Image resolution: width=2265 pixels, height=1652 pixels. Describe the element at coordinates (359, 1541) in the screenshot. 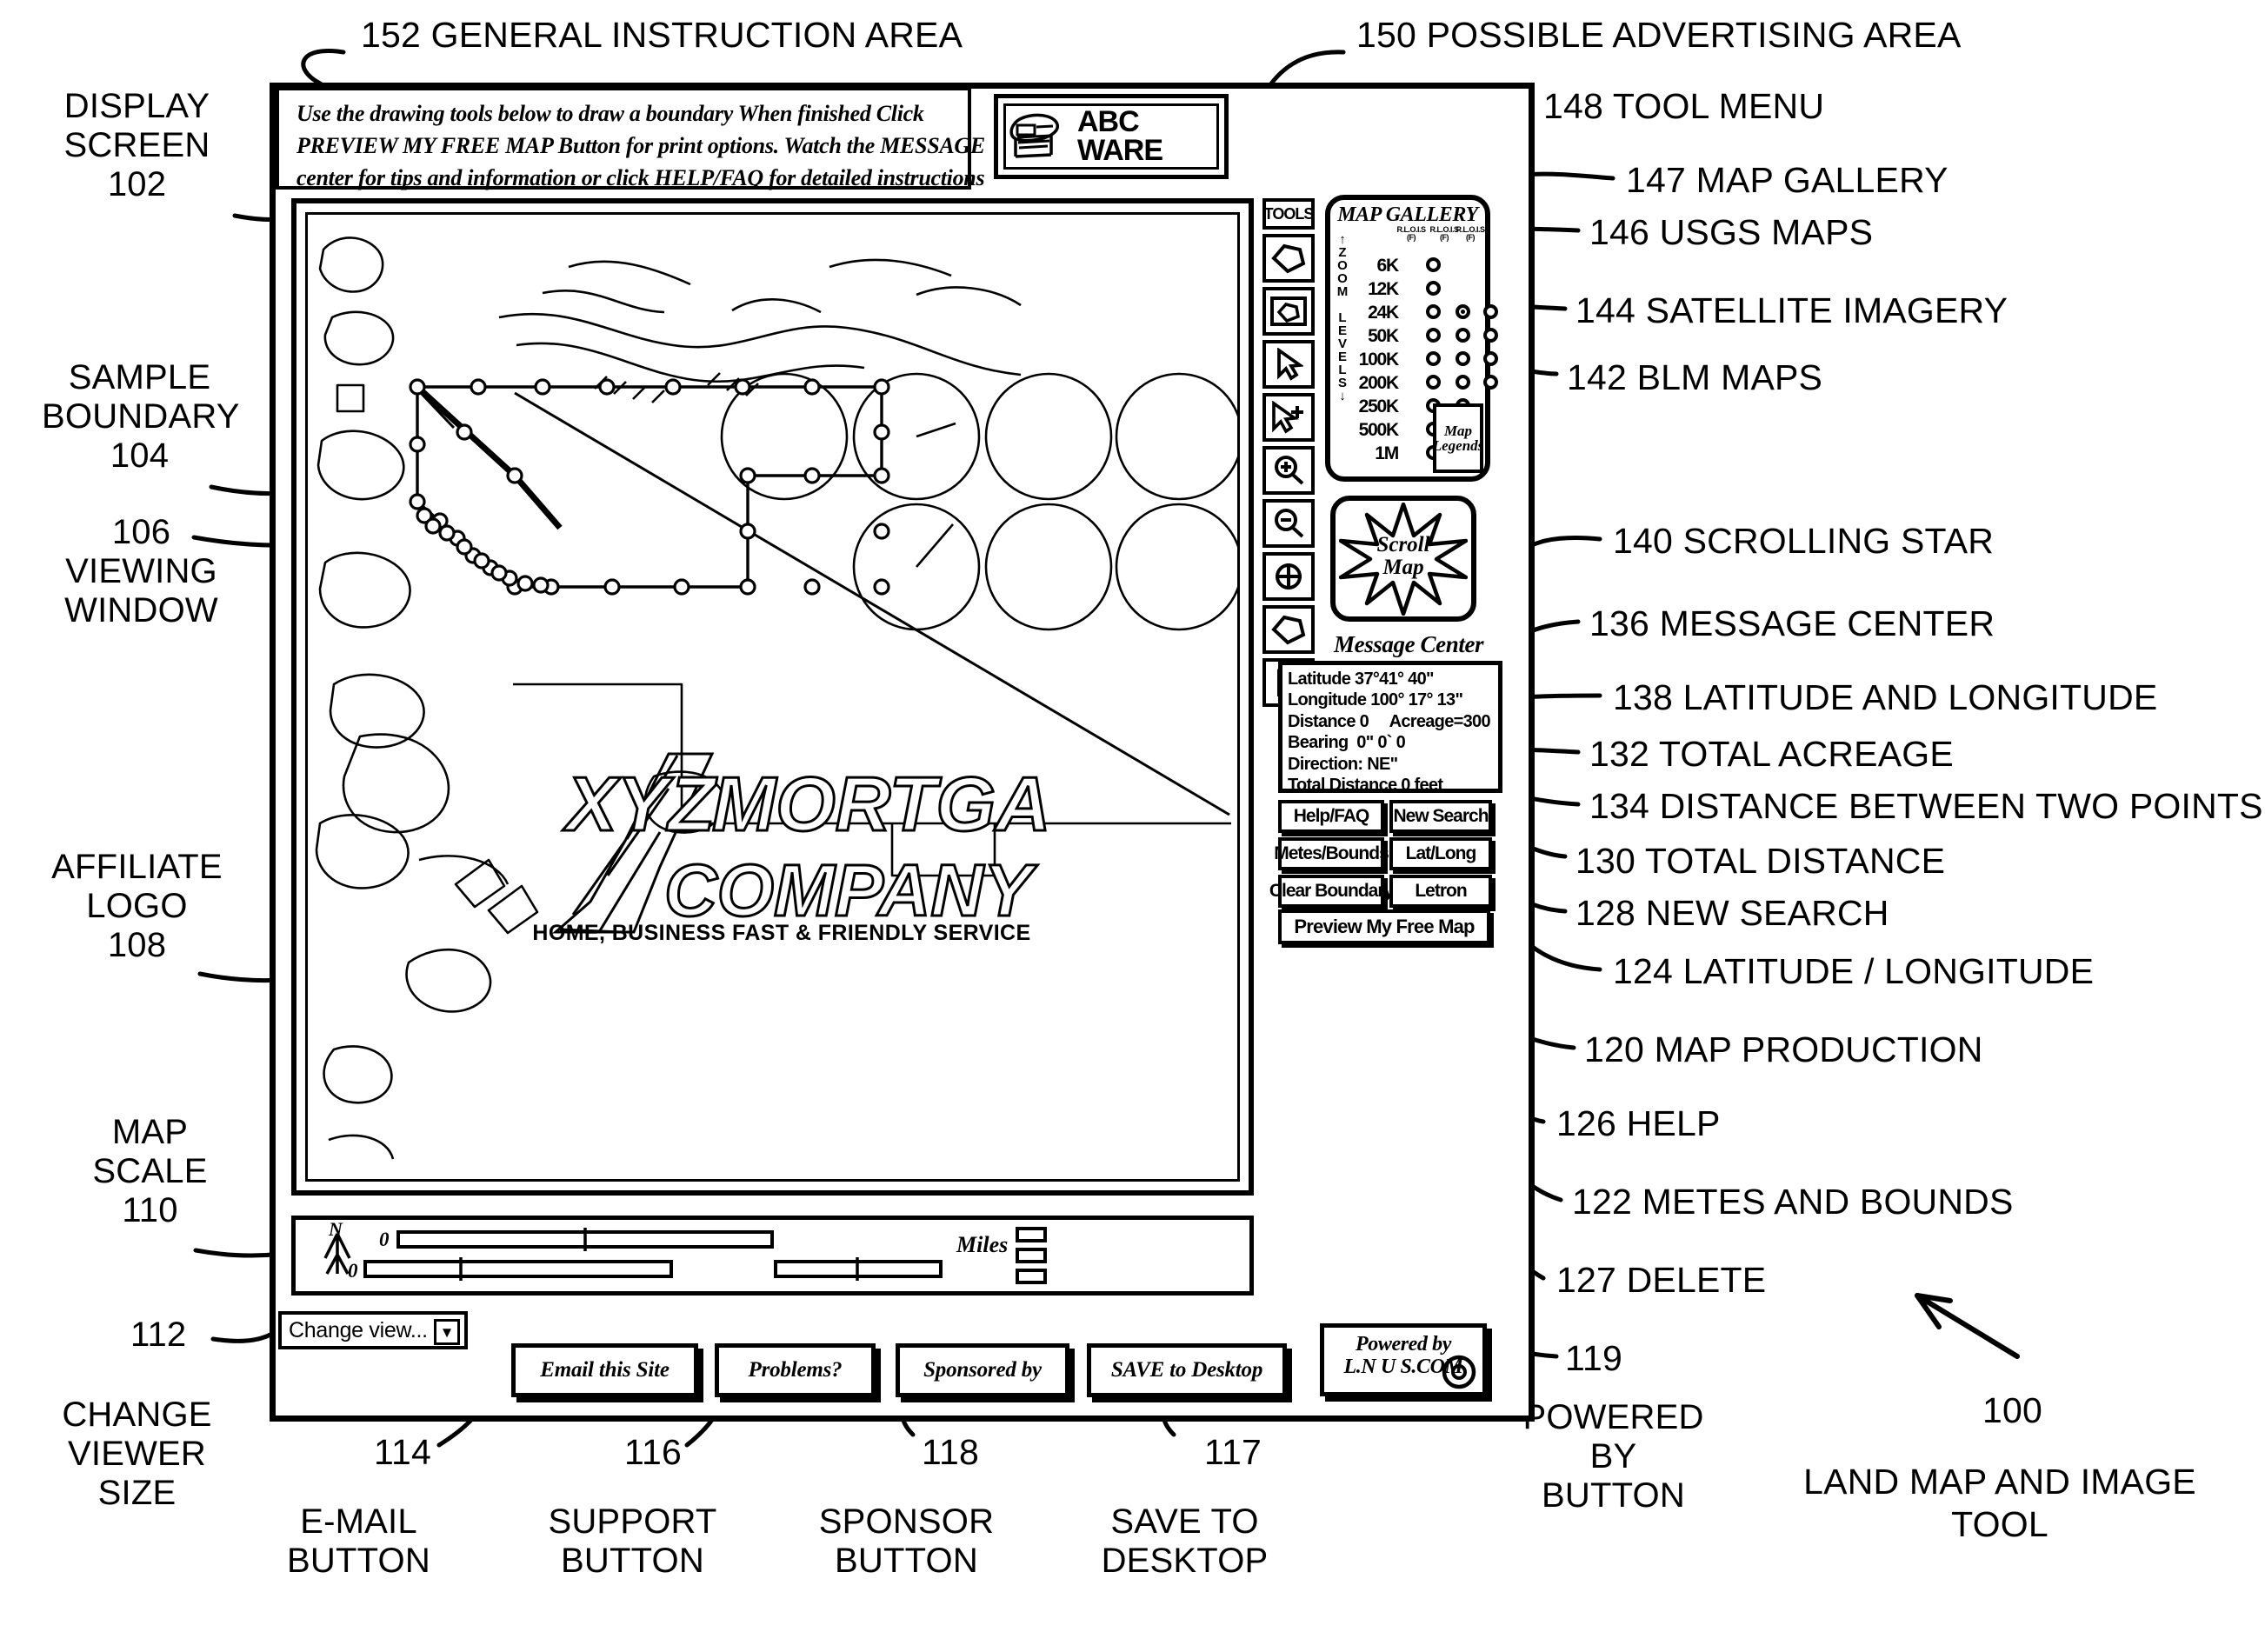

I see `callout-email-button: E-MAIL BUTTON` at that location.